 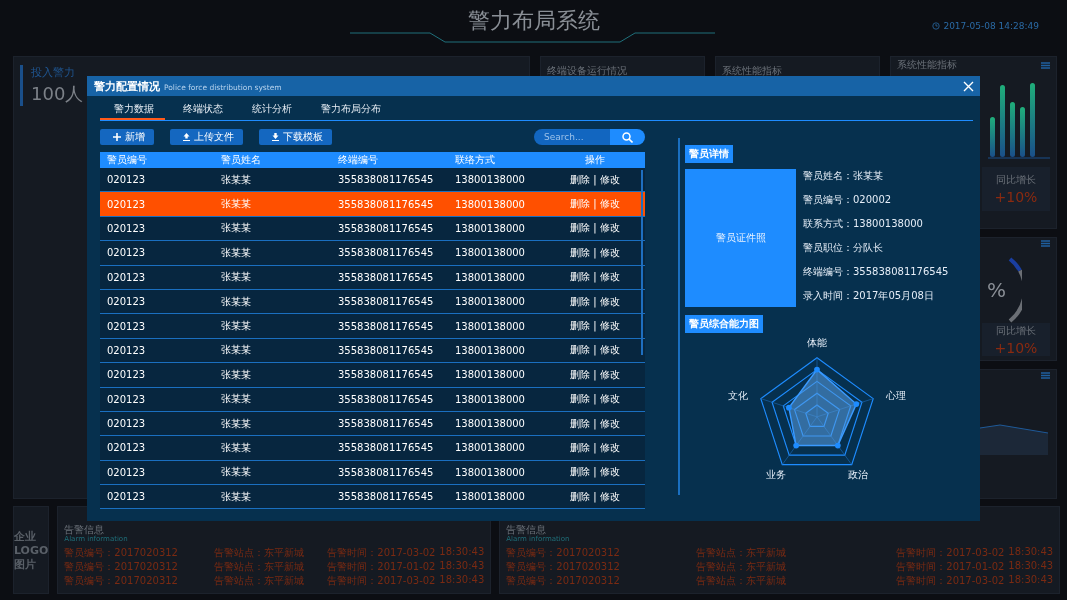 I want to click on upload-button: 上传文件, so click(x=206, y=137).